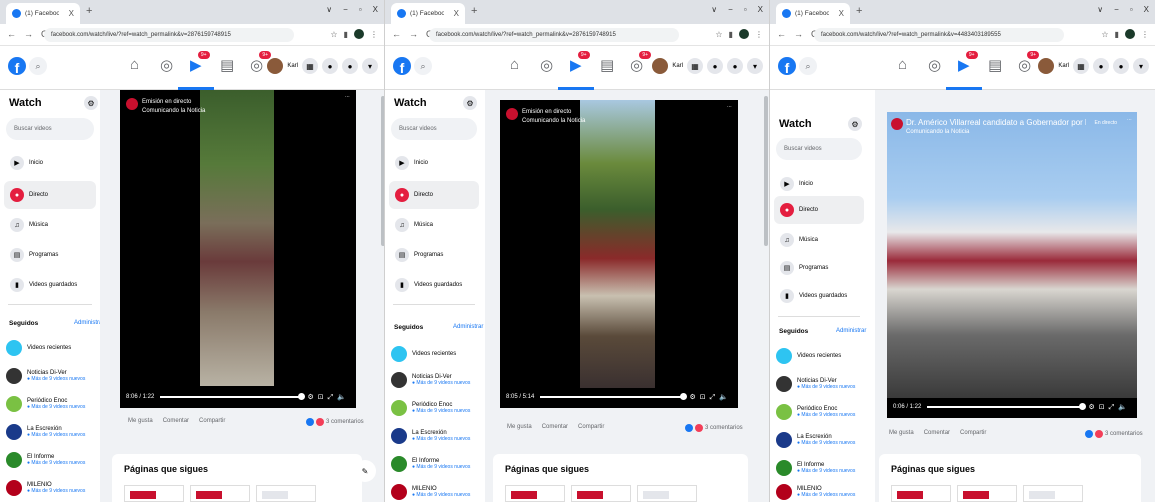 This screenshot has height=502, width=1155. What do you see at coordinates (232, 396) in the screenshot?
I see `video-progress-bar` at bounding box center [232, 396].